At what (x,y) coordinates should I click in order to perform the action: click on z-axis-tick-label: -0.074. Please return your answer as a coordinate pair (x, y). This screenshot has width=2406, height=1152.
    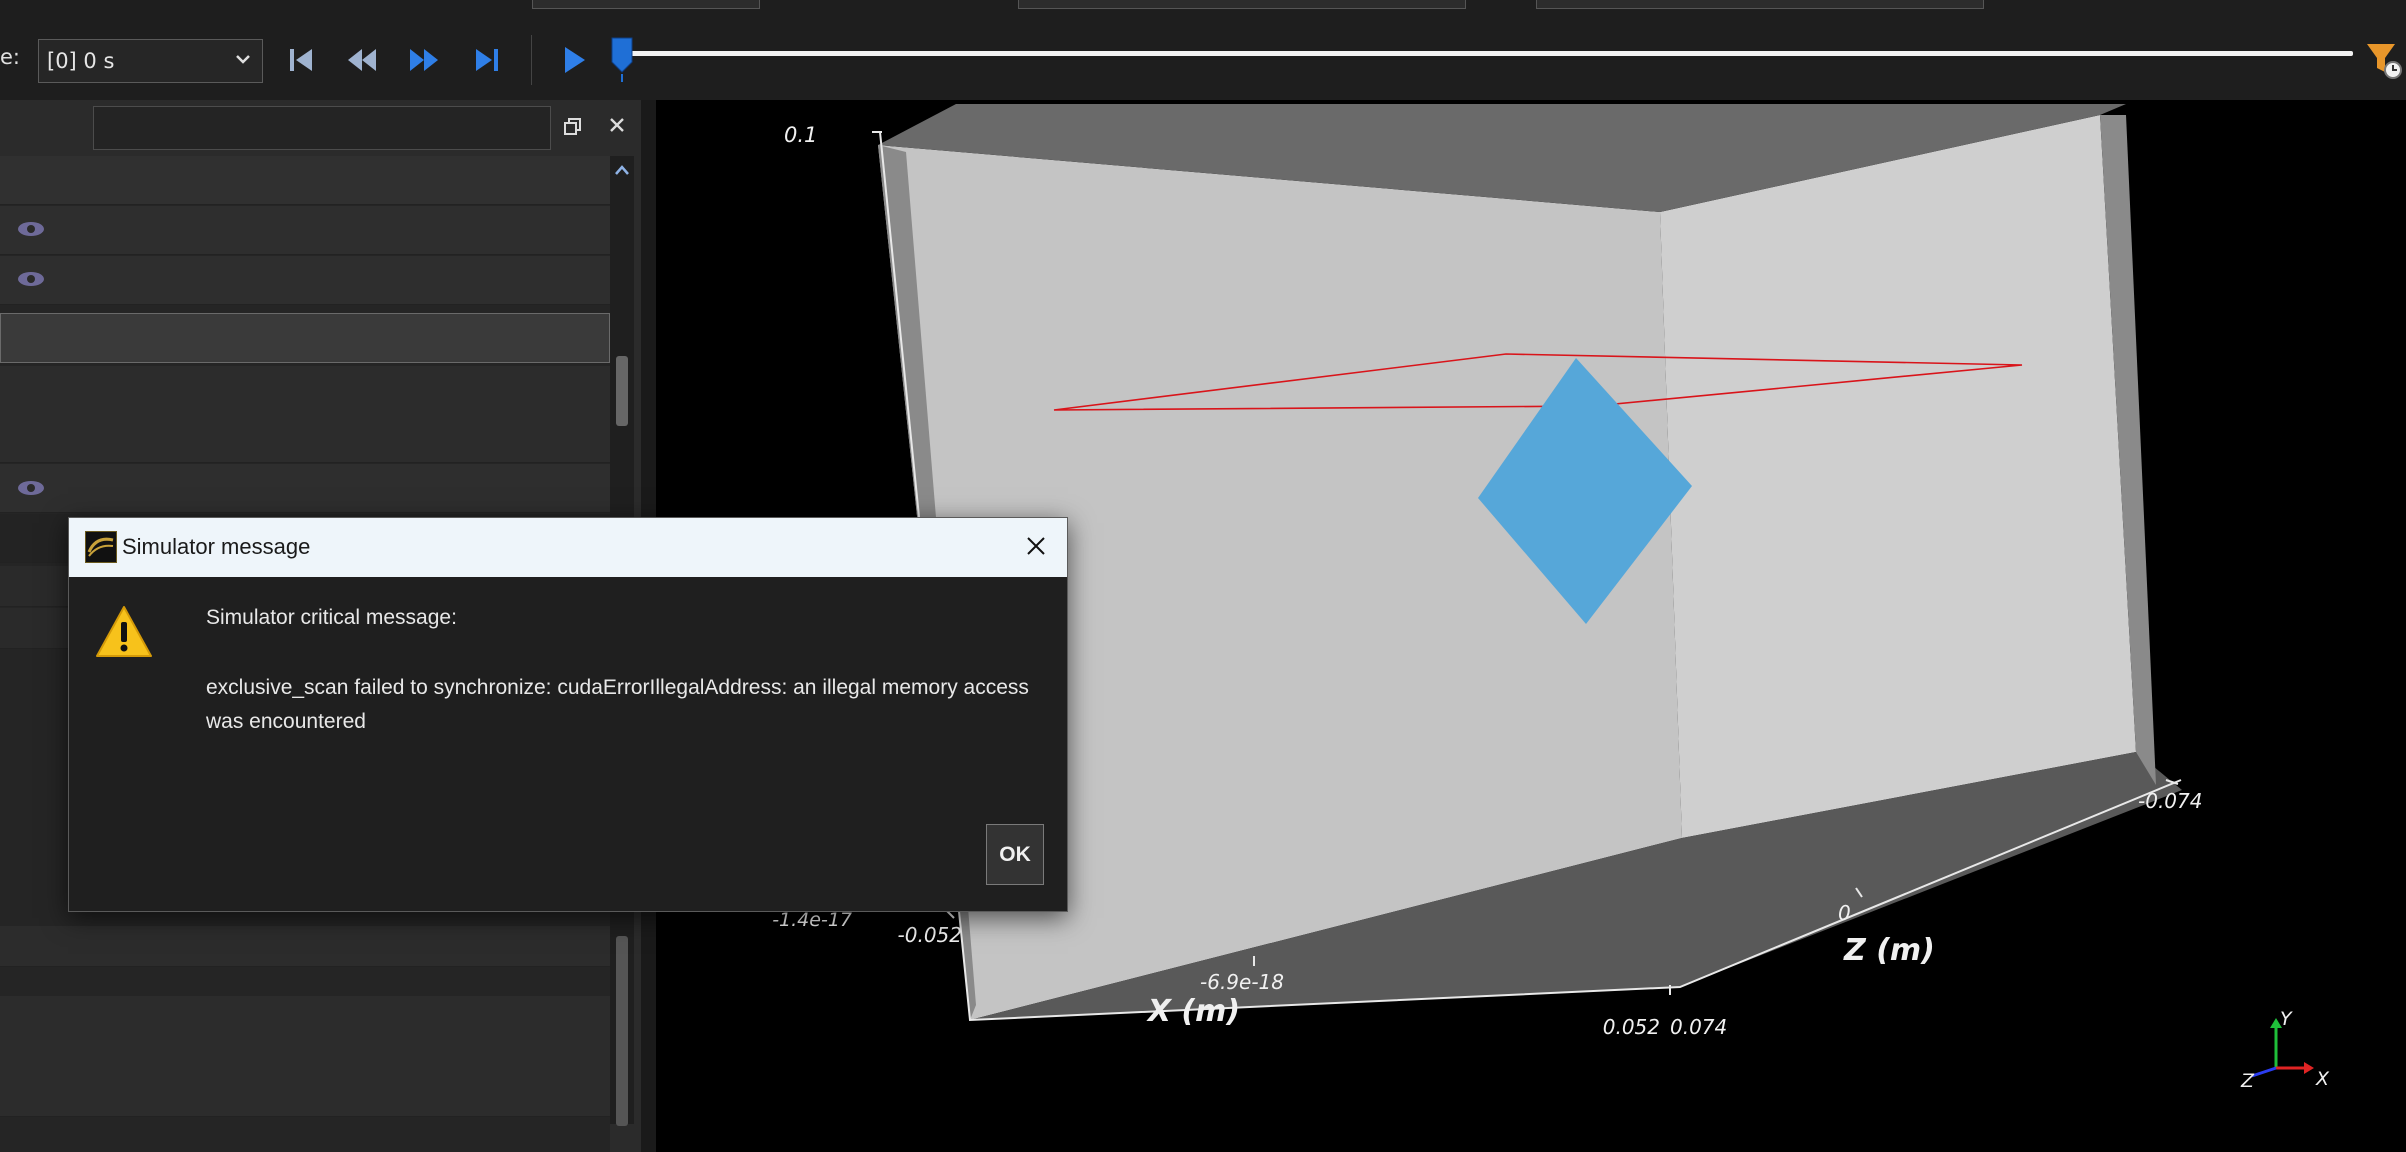
    Looking at the image, I should click on (2170, 801).